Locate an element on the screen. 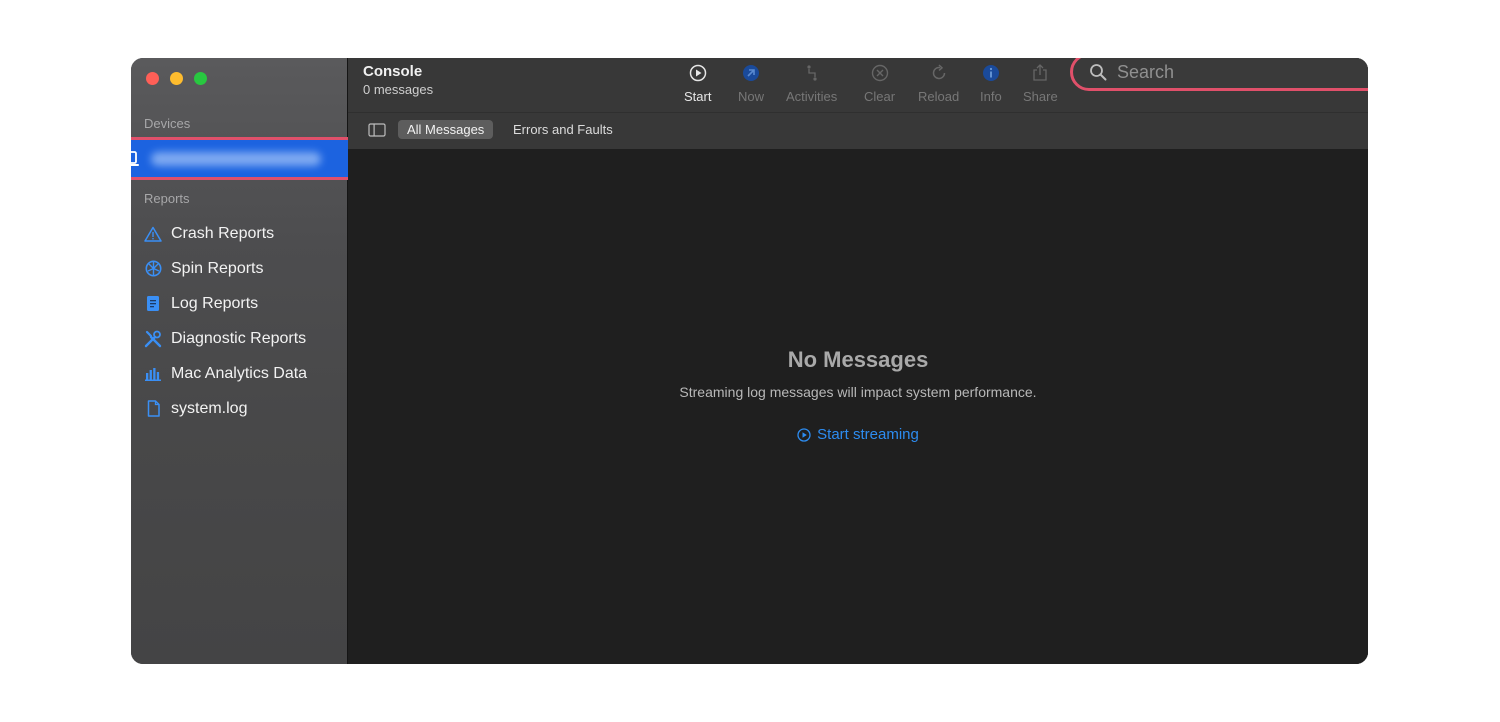  search-input is located at coordinates (1237, 72).